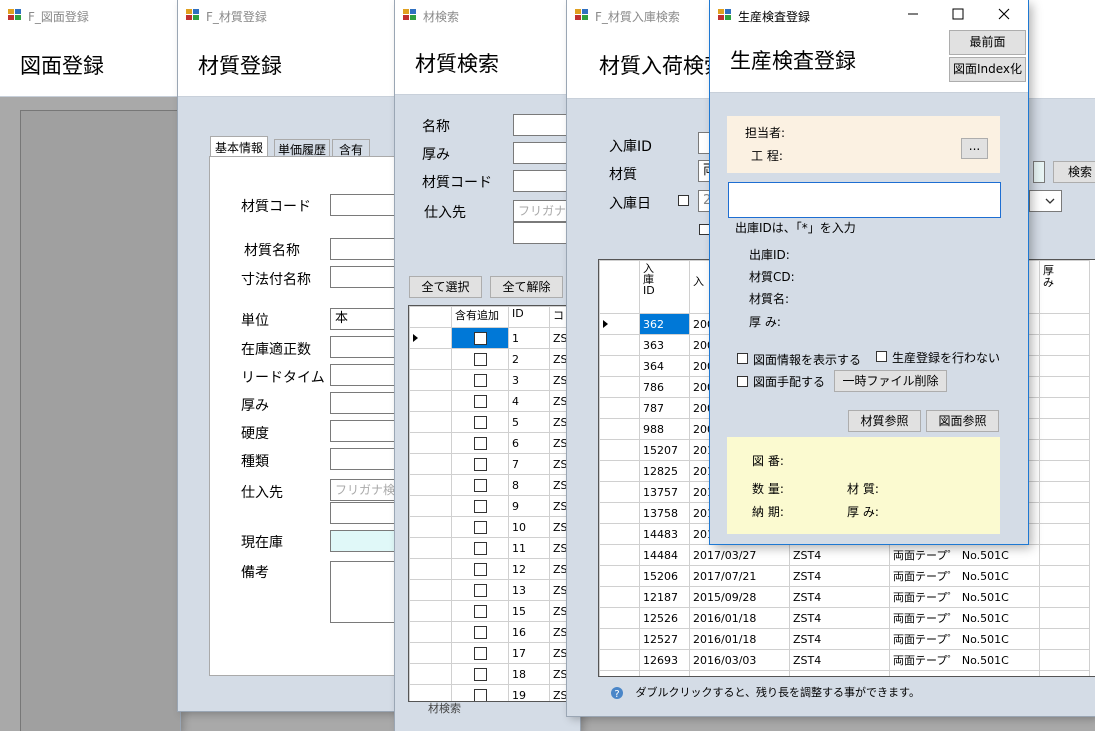 The width and height of the screenshot is (1095, 731). Describe the element at coordinates (1004, 14) in the screenshot. I see `close-icon` at that location.